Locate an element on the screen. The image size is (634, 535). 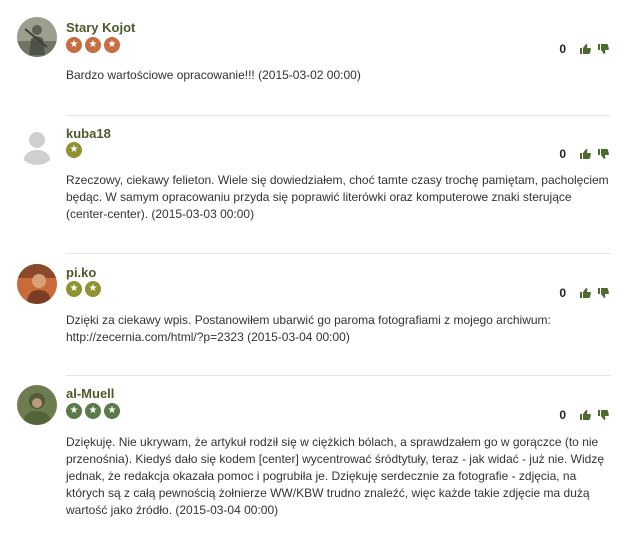
username: kuba18 is located at coordinates (88, 133).